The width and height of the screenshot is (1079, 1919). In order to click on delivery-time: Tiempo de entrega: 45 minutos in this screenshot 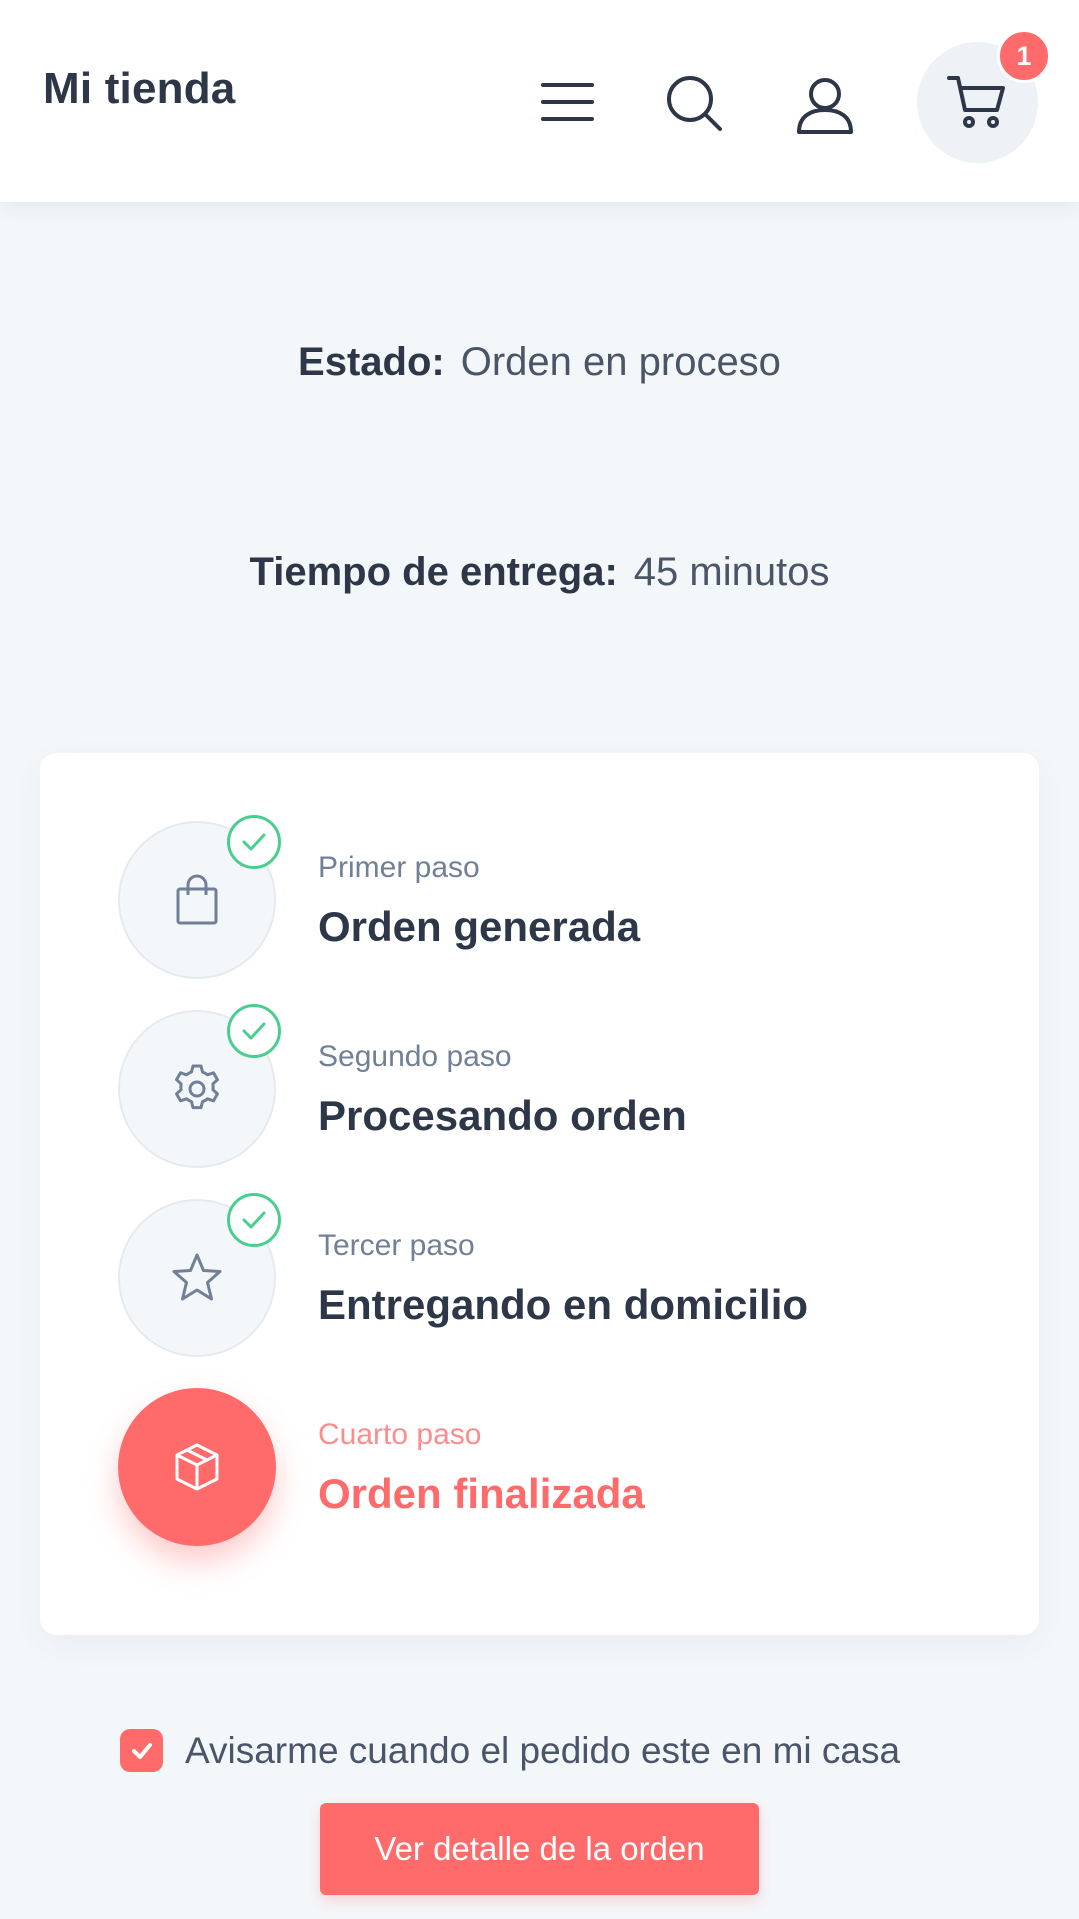, I will do `click(539, 572)`.